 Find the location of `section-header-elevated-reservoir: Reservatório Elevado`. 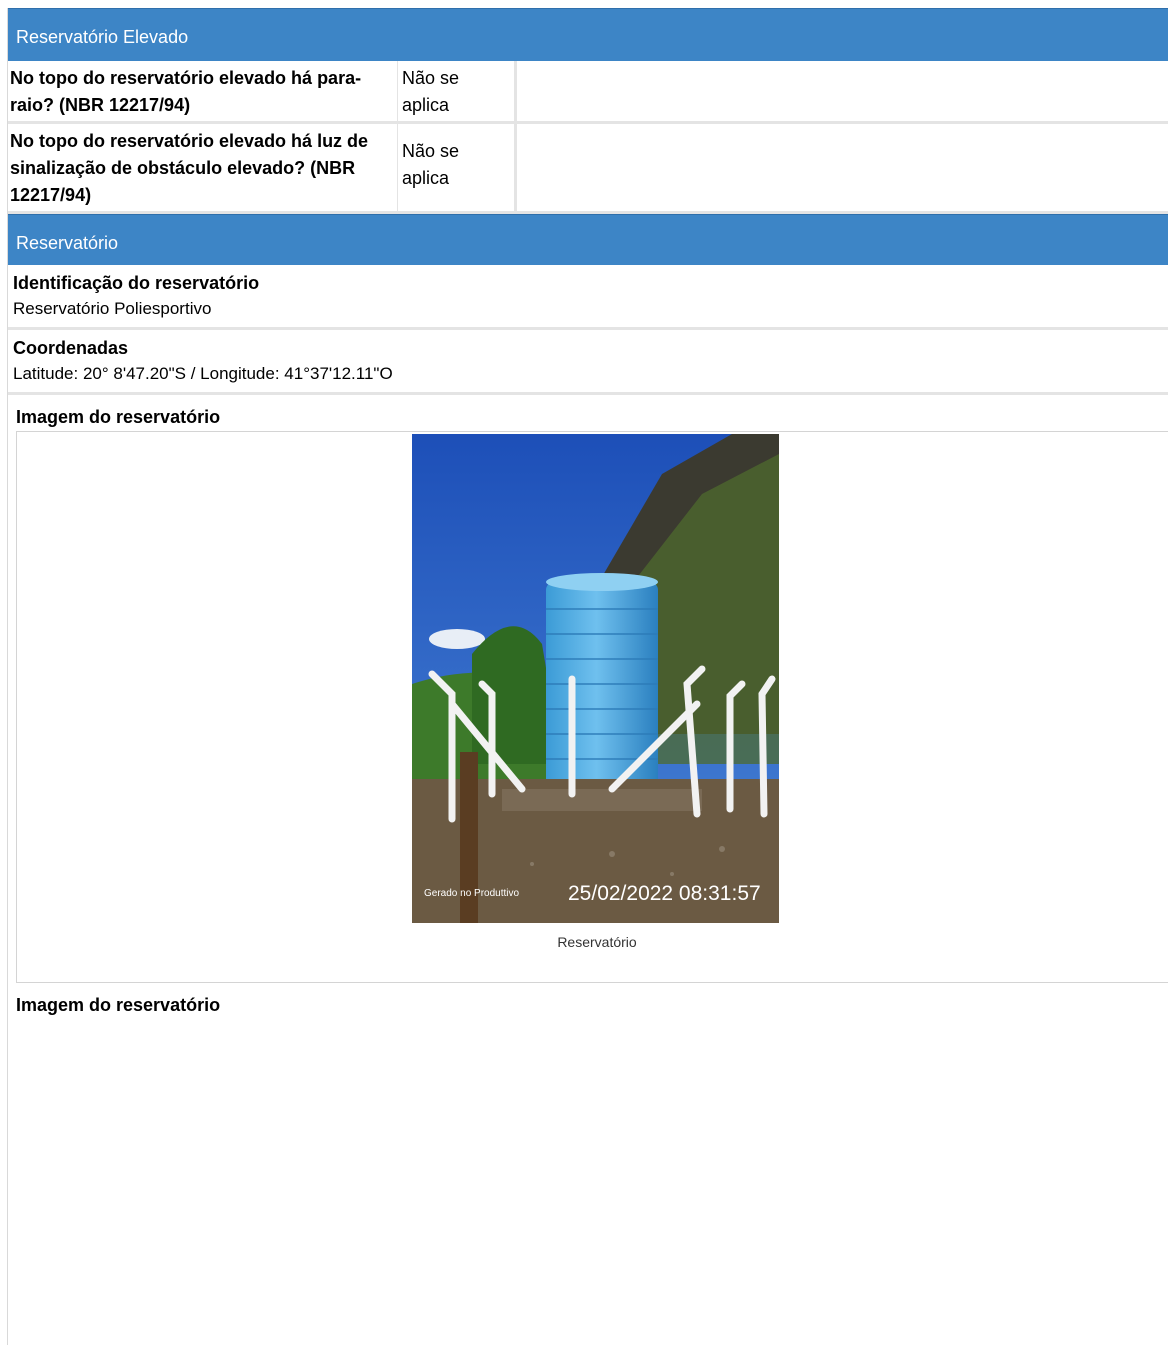

section-header-elevated-reservoir: Reservatório Elevado is located at coordinates (588, 34).